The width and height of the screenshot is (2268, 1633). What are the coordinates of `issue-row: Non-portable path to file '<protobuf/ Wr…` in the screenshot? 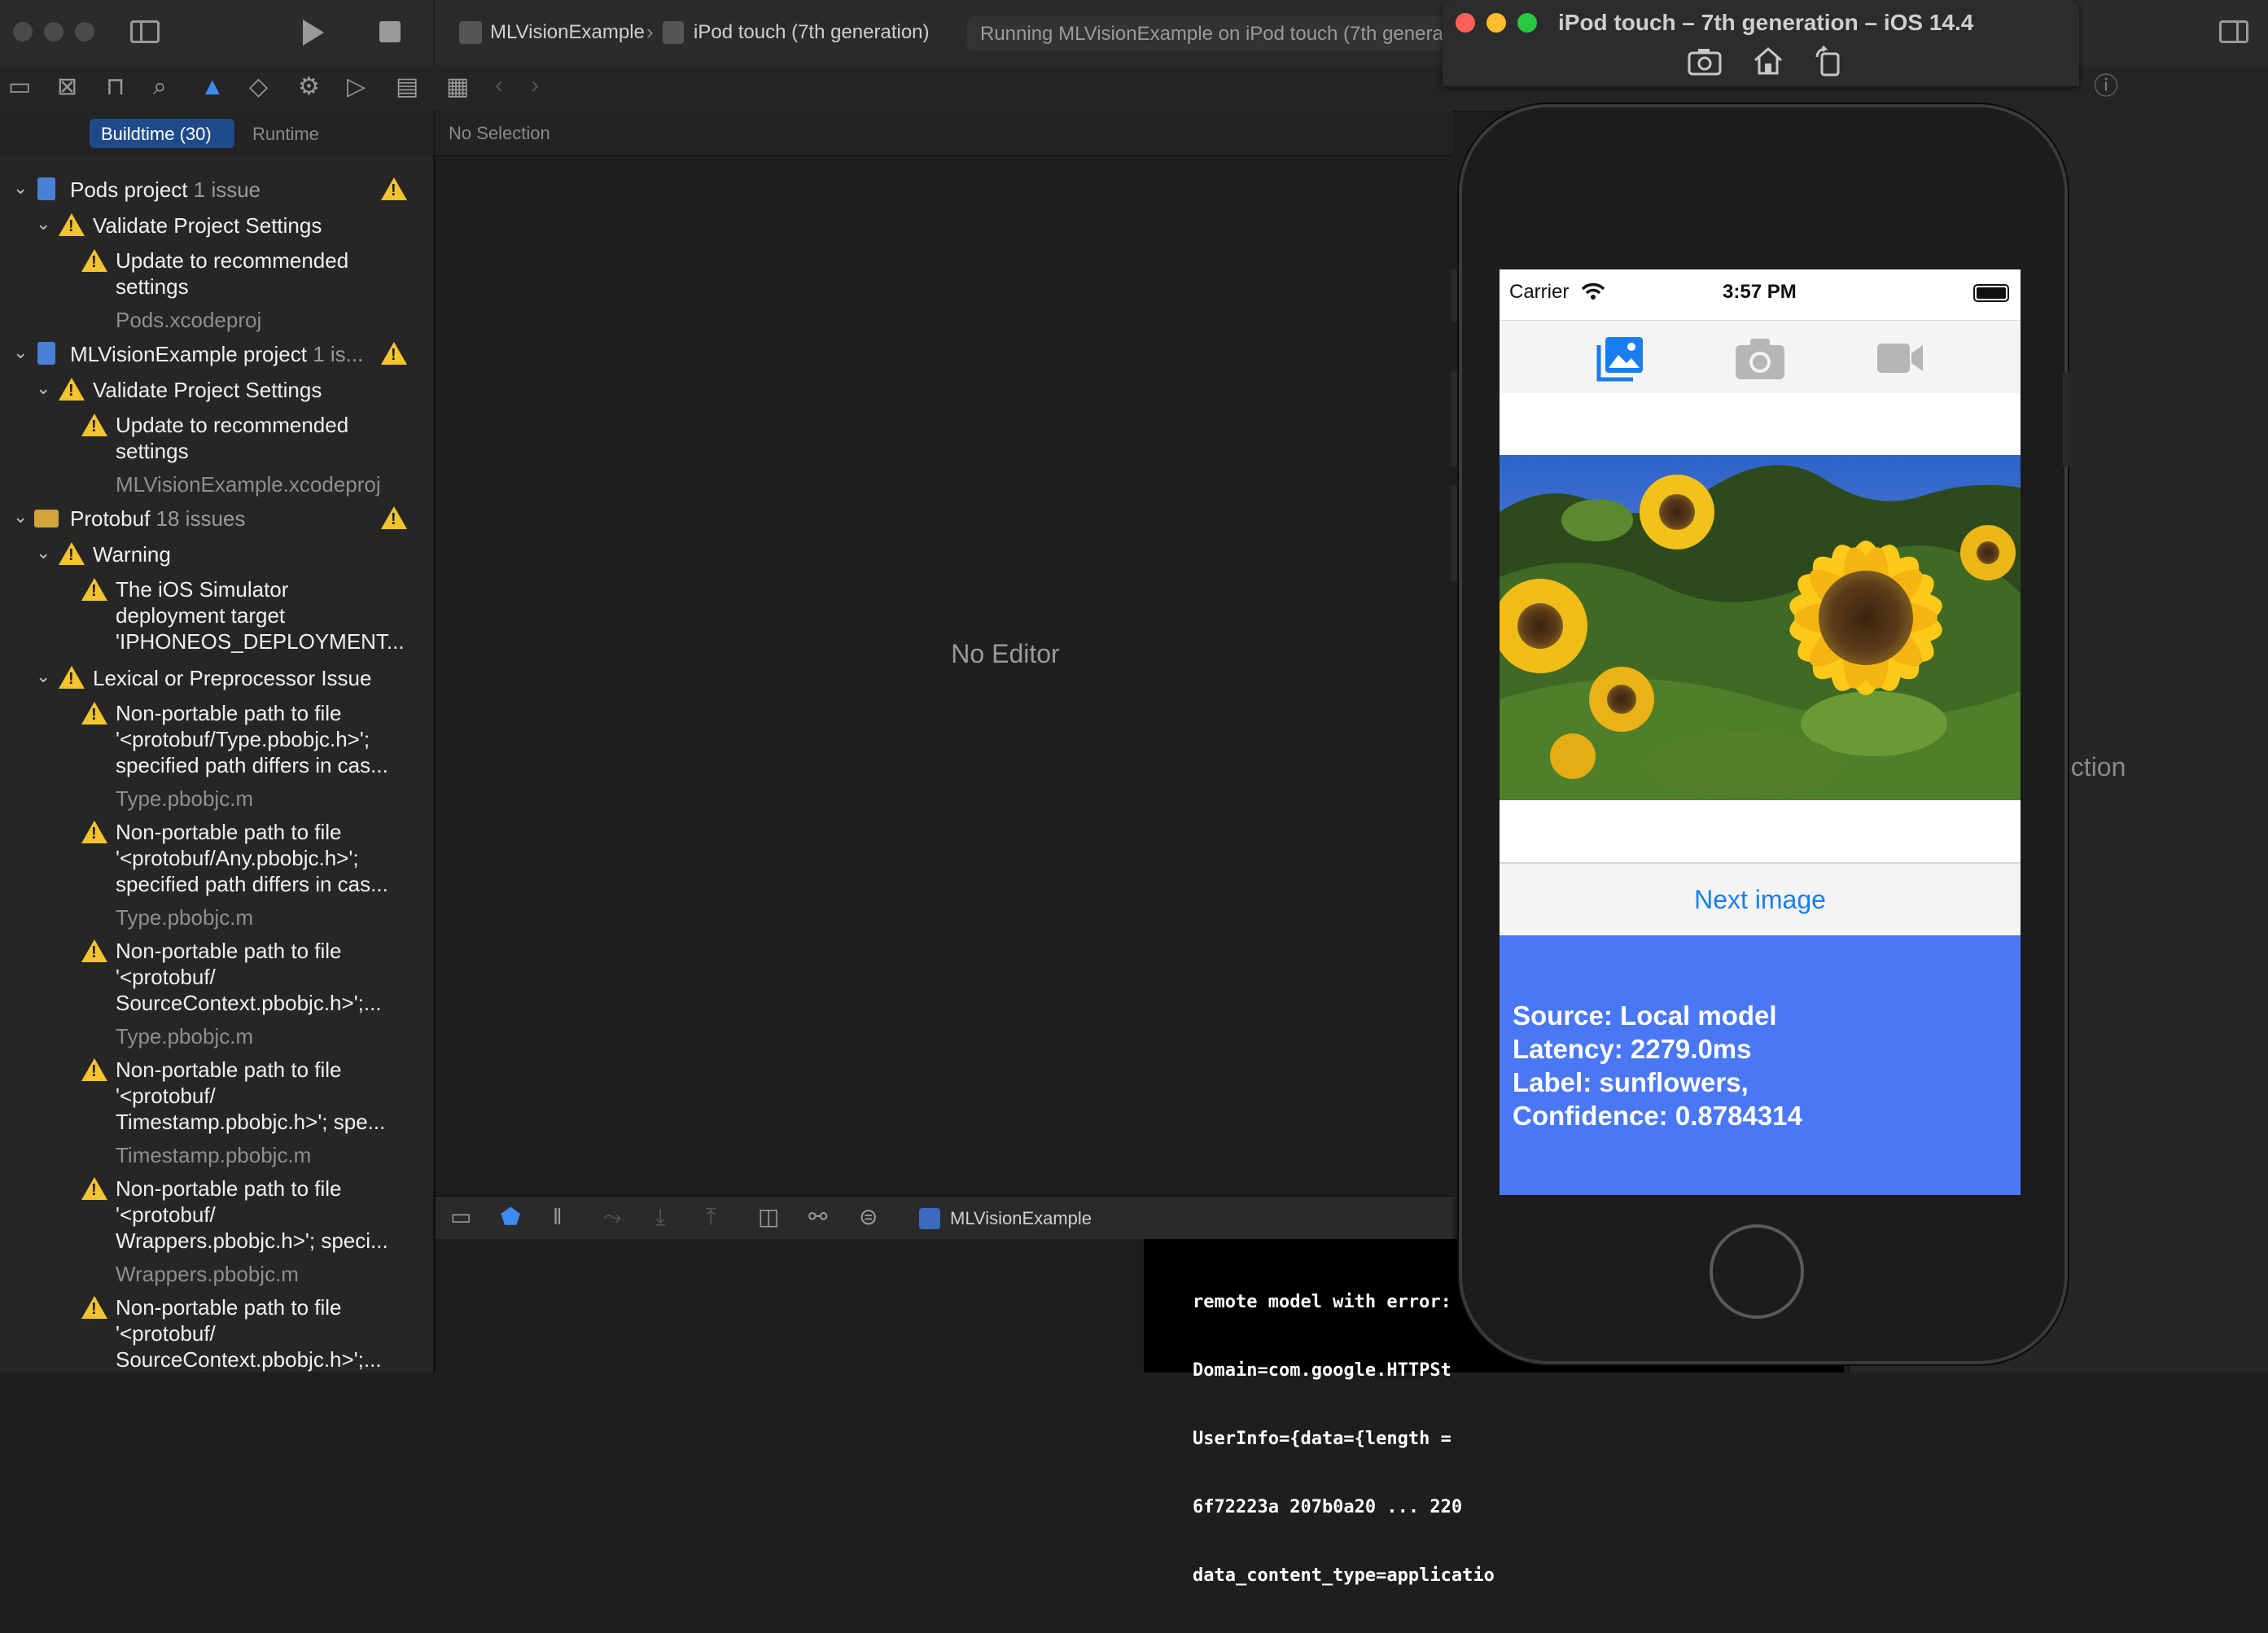 It's located at (216, 1232).